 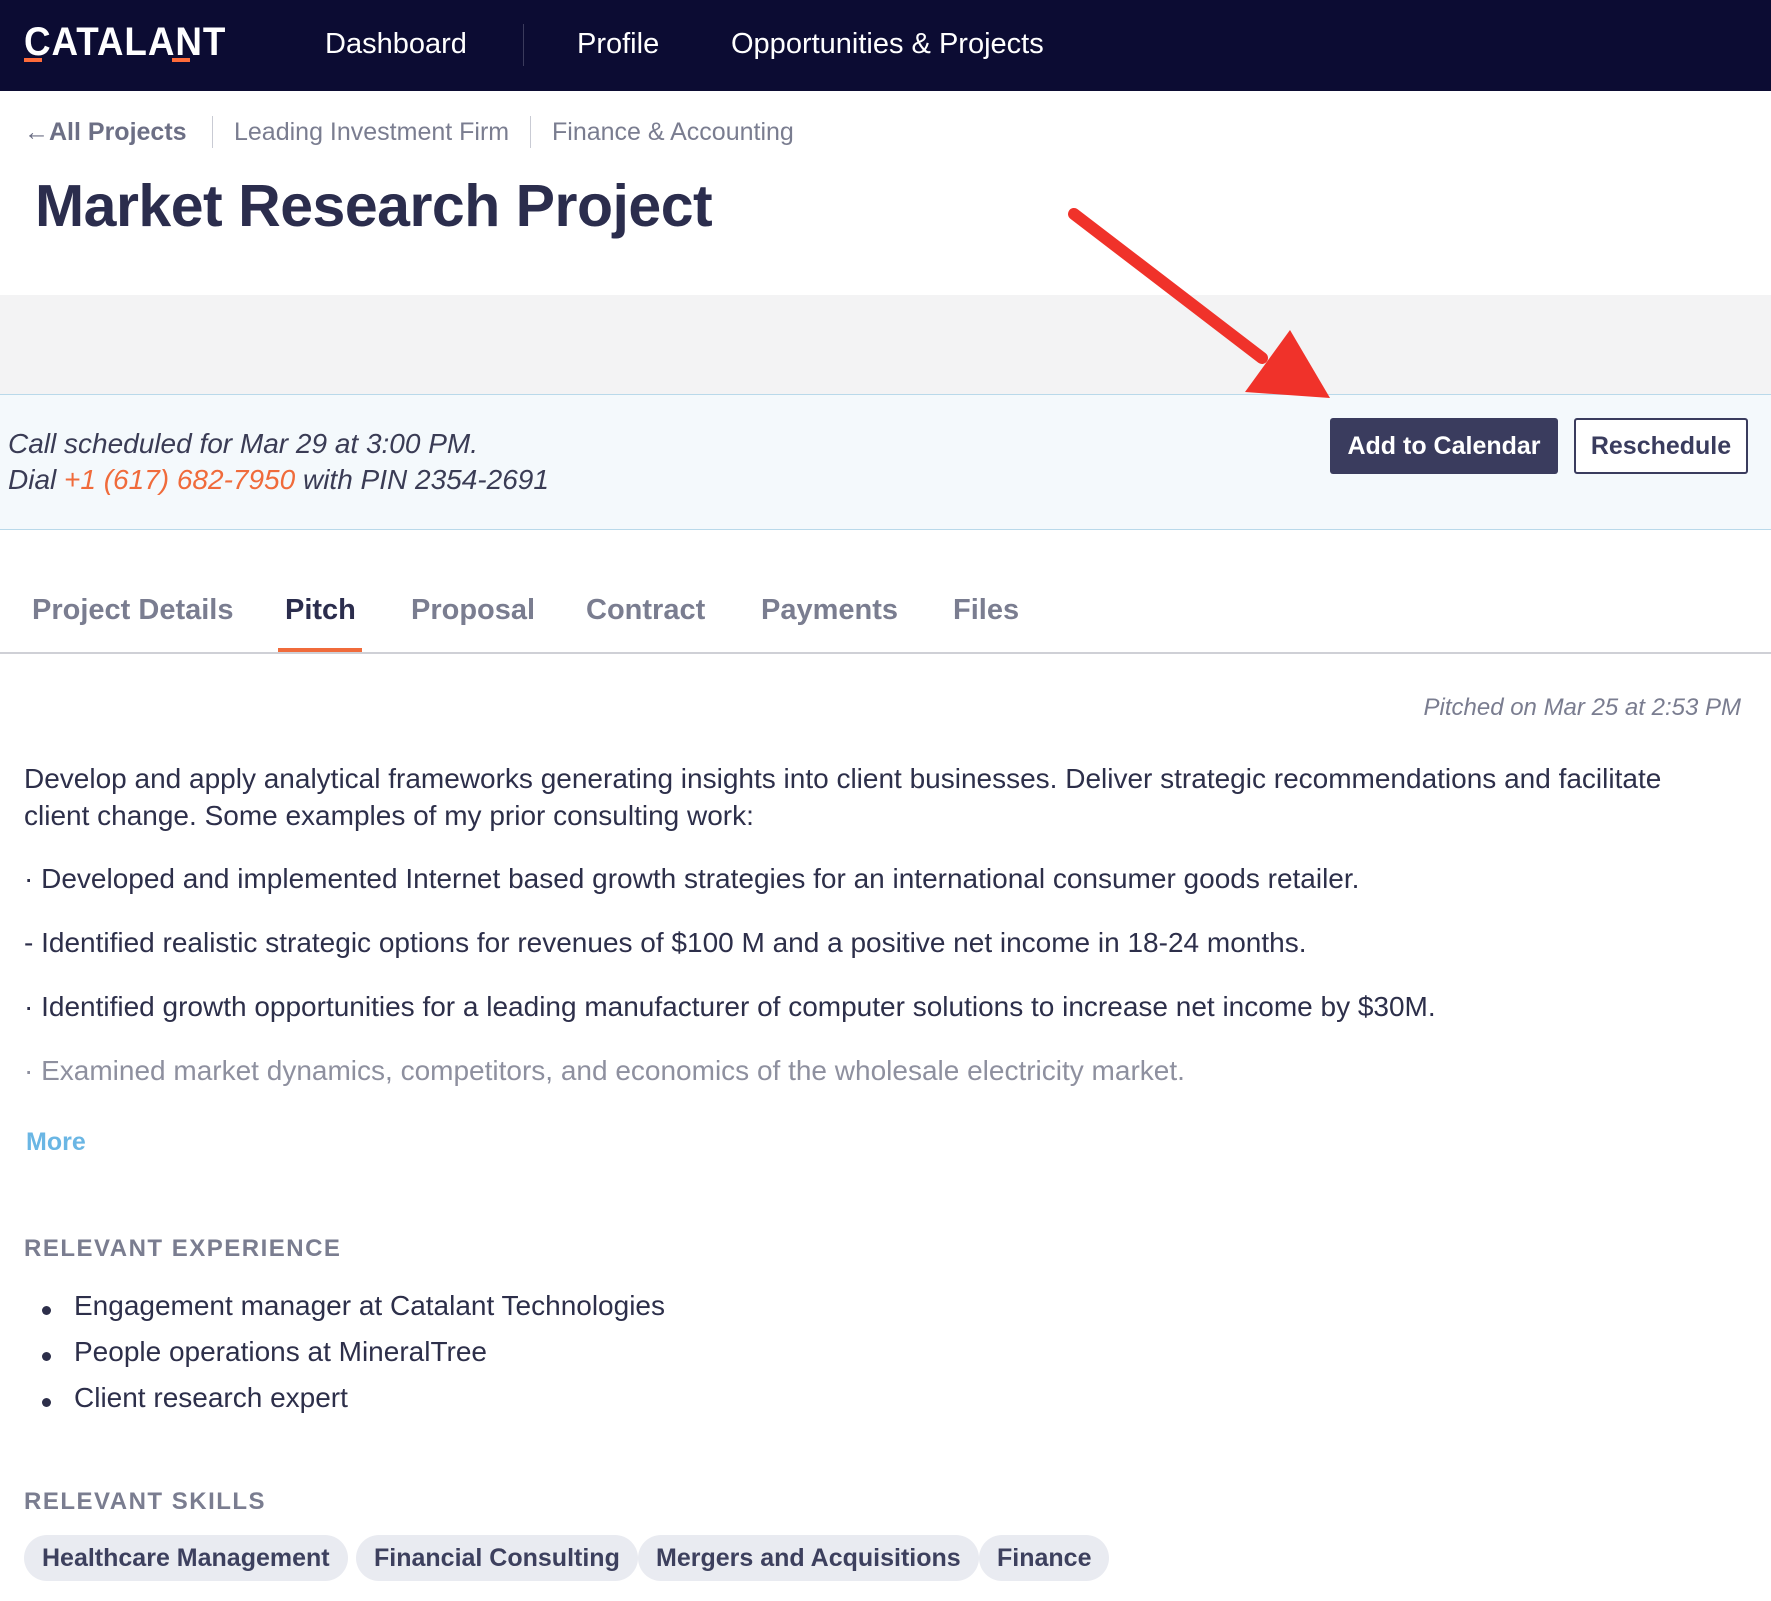 What do you see at coordinates (280, 1351) in the screenshot?
I see `experience-item: People operations at MineralTree` at bounding box center [280, 1351].